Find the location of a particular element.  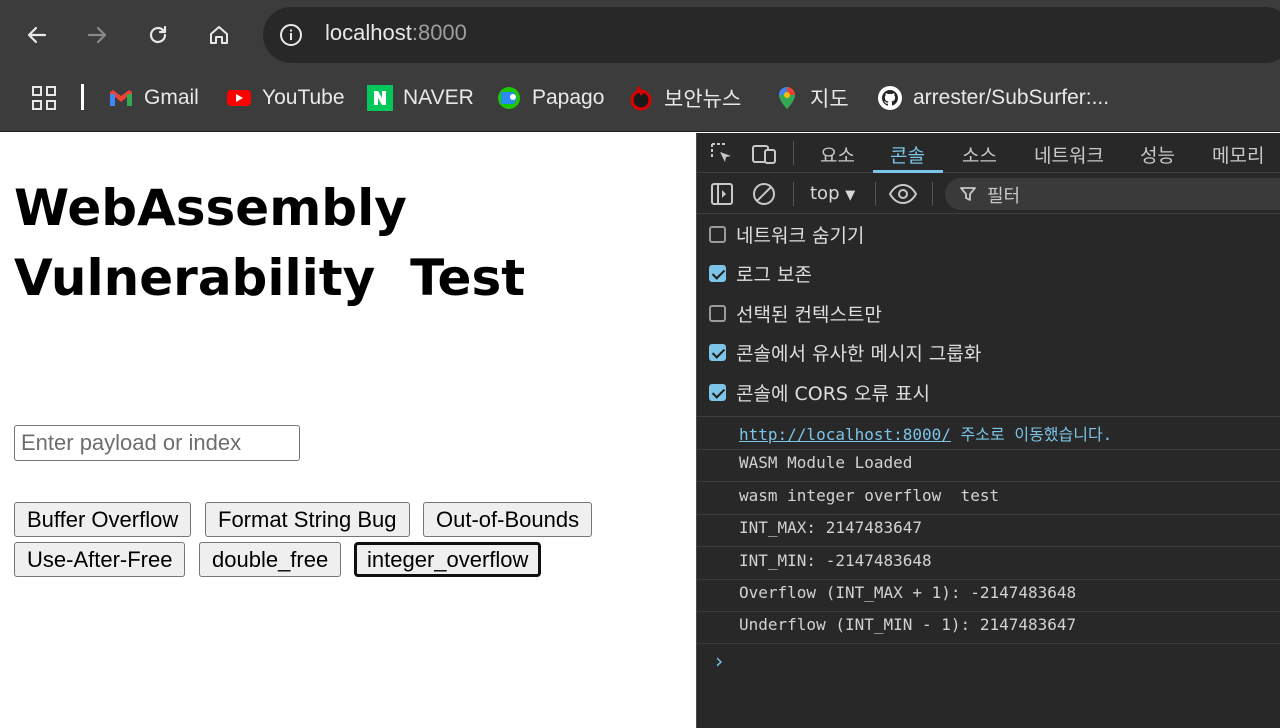

naver-icon is located at coordinates (380, 98).